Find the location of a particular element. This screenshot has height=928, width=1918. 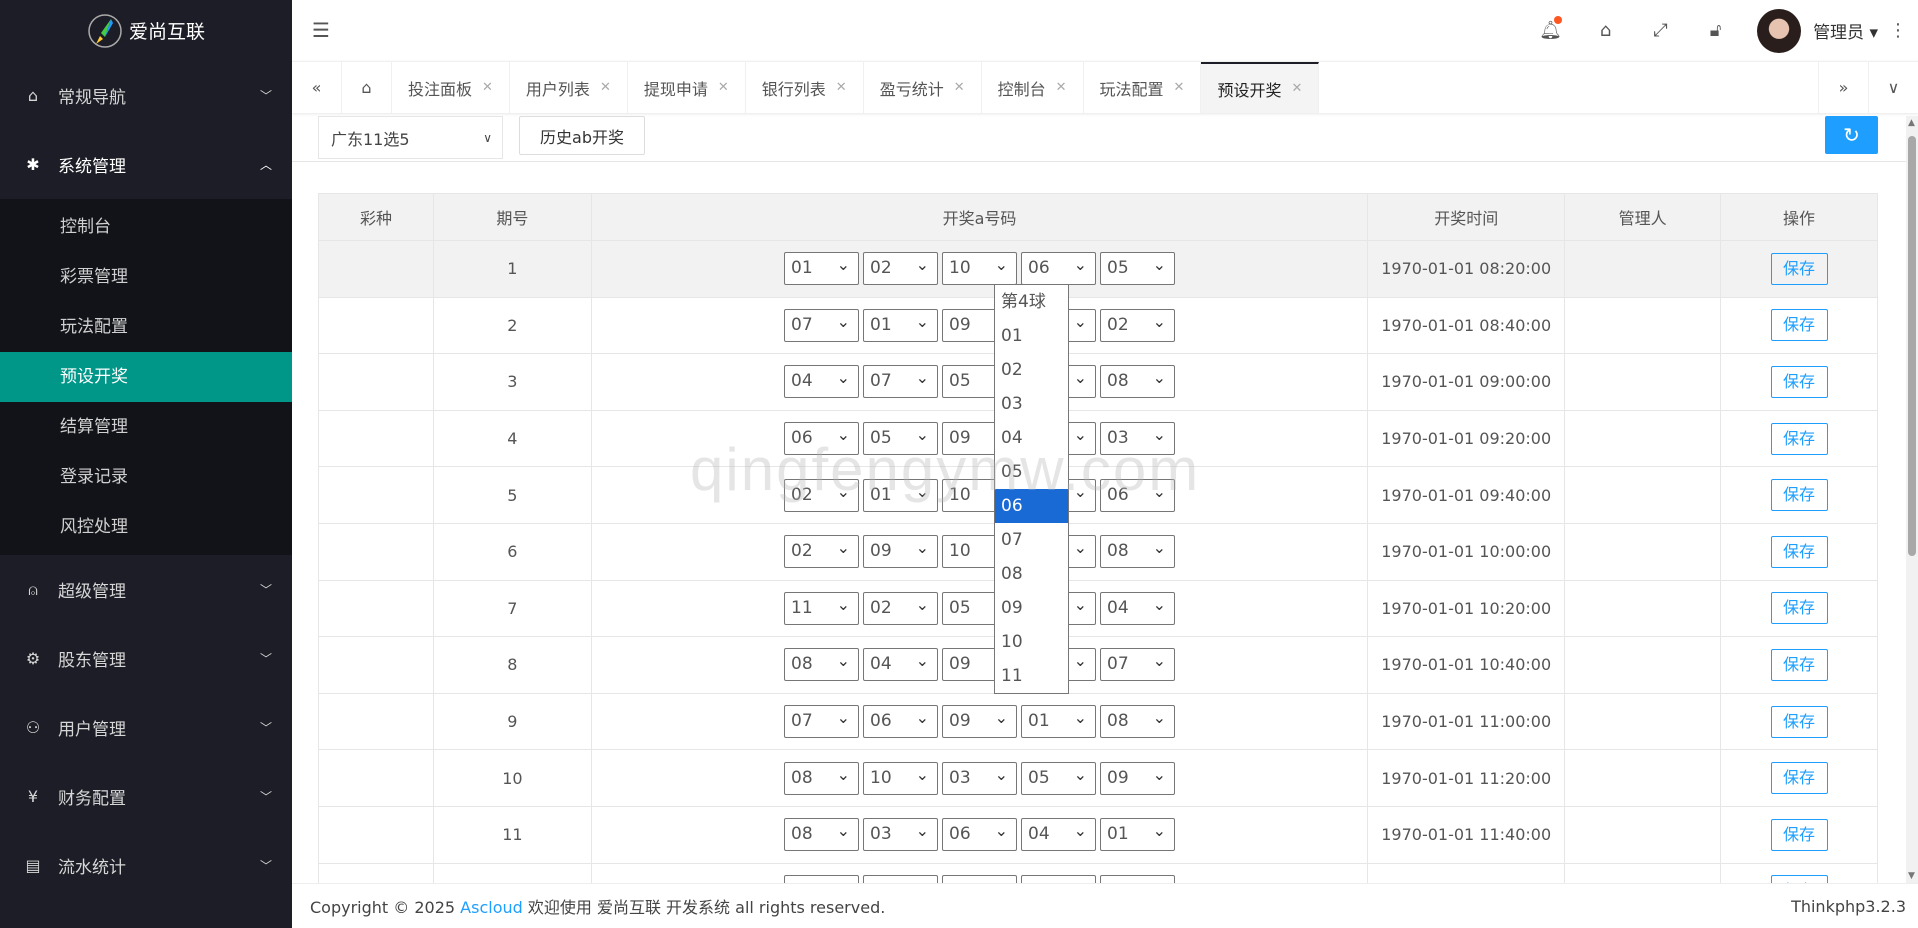

logo: 爱尚互联 is located at coordinates (146, 30).